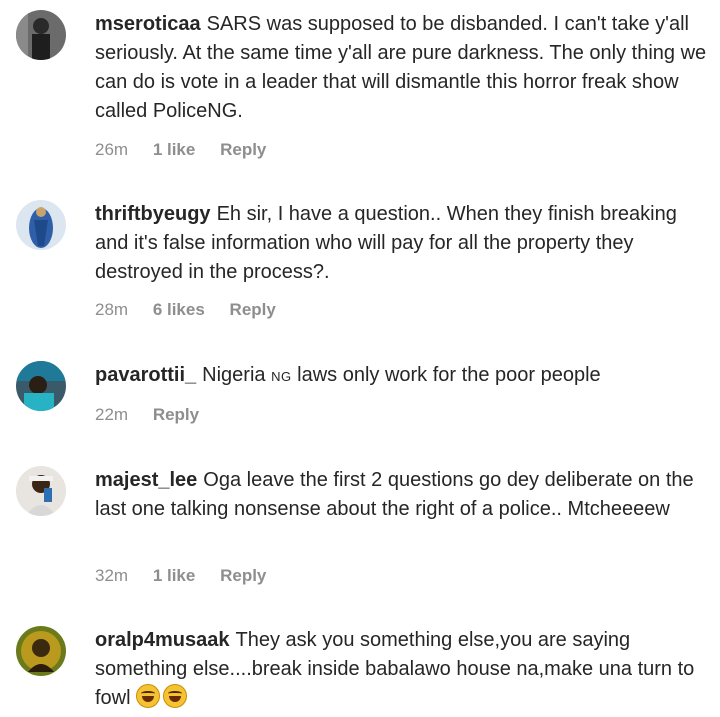 Image resolution: width=720 pixels, height=717 pixels. What do you see at coordinates (111, 149) in the screenshot?
I see `timestamp: 26m` at bounding box center [111, 149].